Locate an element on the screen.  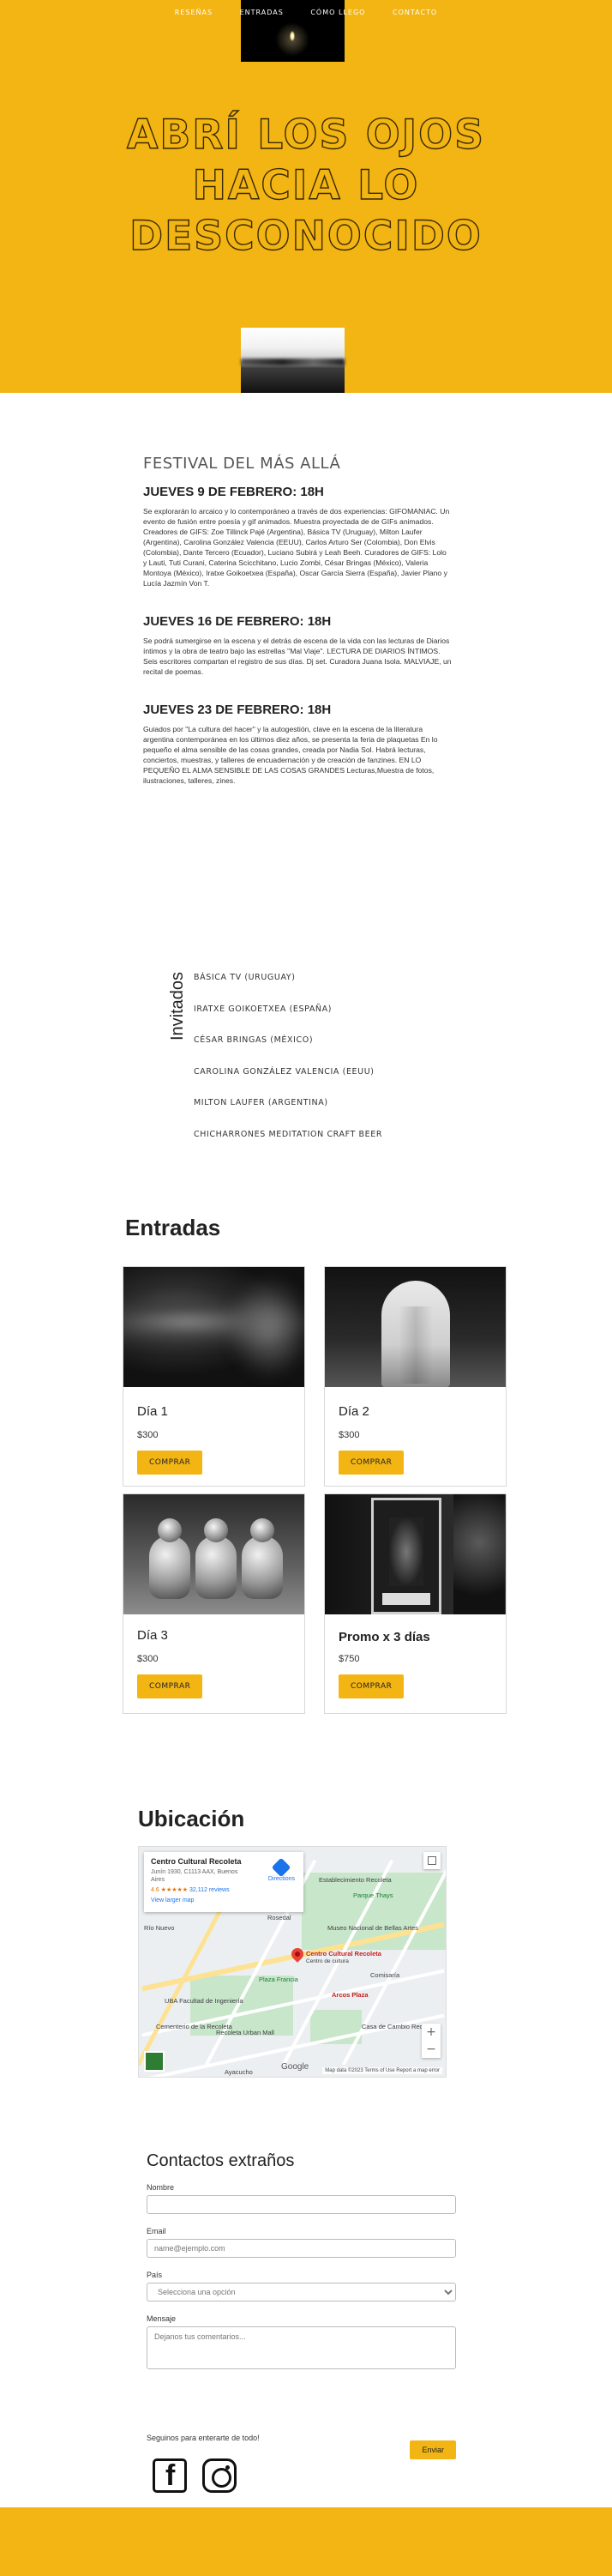
contact-title: Contactos extraños is located at coordinates (221, 2160).